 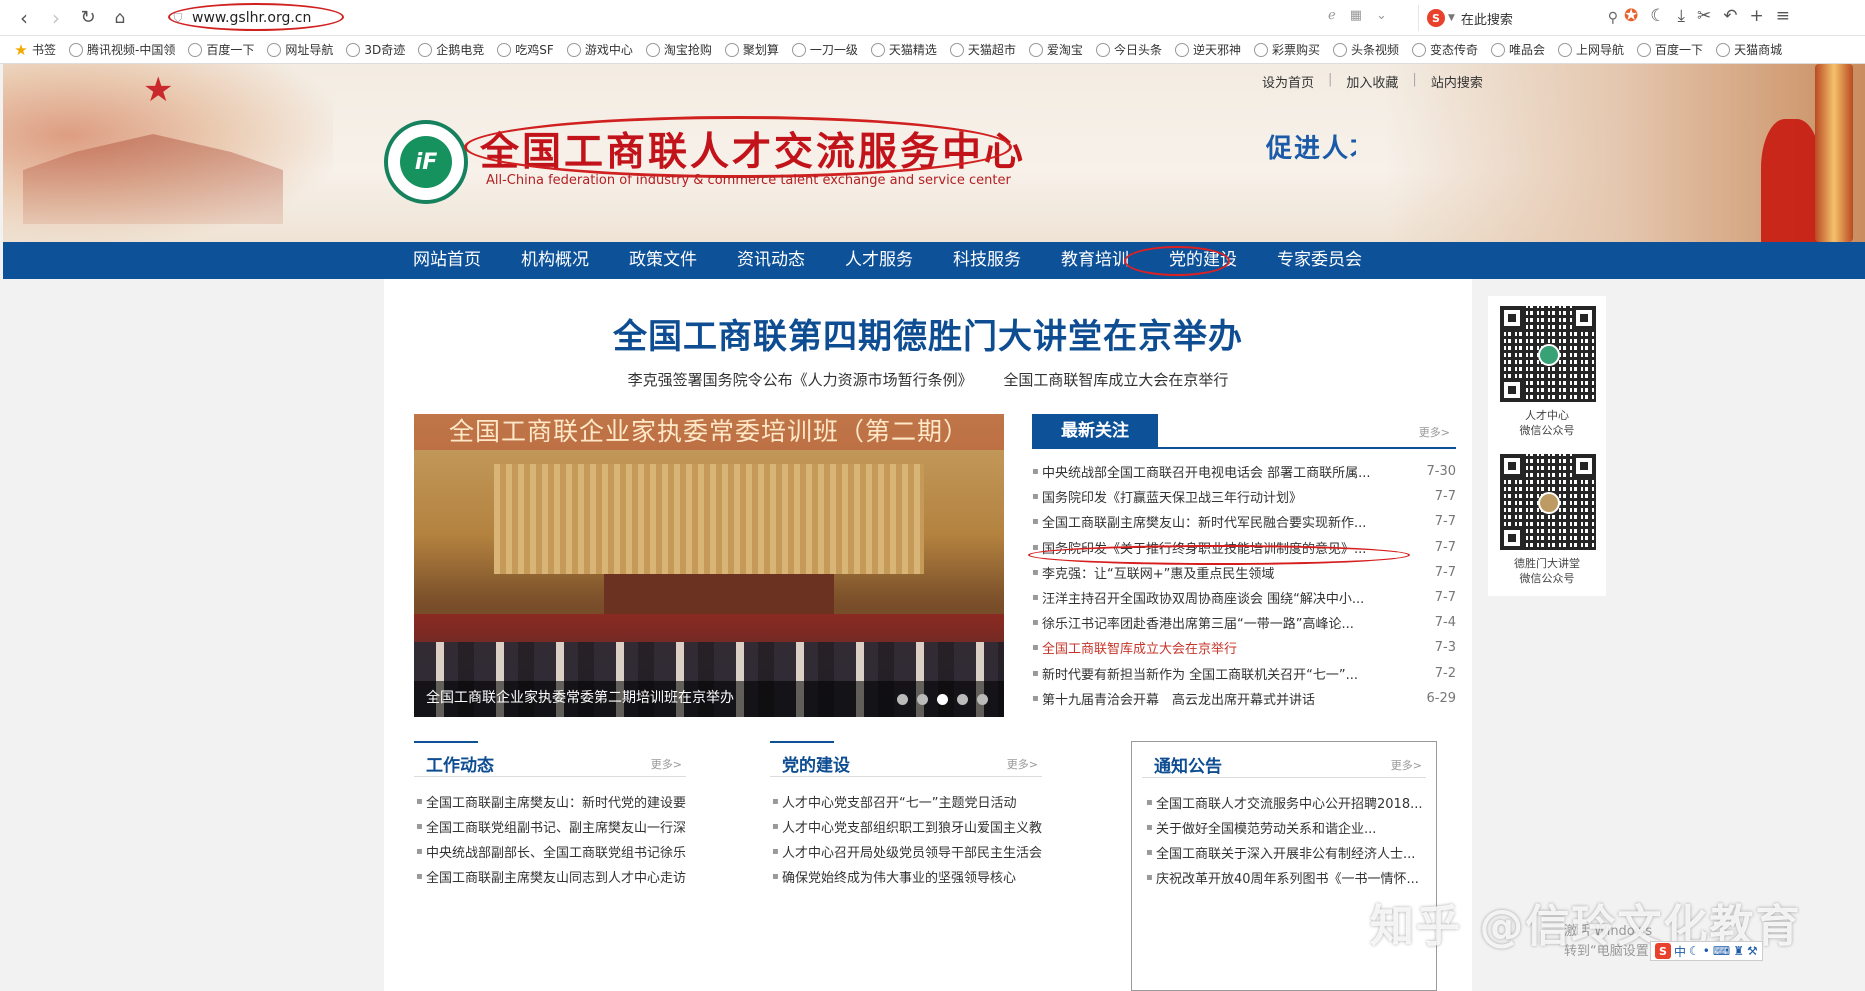 I want to click on set-homepage-link: 设为首页, so click(x=1288, y=81).